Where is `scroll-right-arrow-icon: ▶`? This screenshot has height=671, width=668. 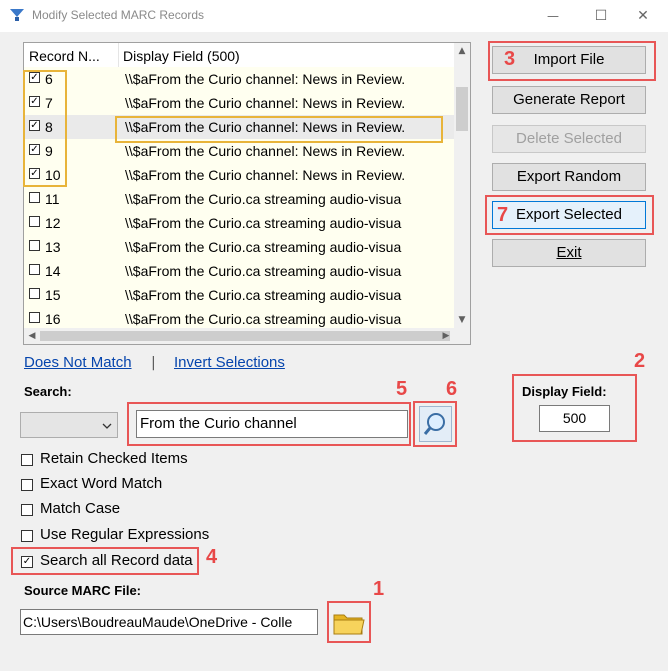
scroll-right-arrow-icon: ▶ is located at coordinates (446, 336).